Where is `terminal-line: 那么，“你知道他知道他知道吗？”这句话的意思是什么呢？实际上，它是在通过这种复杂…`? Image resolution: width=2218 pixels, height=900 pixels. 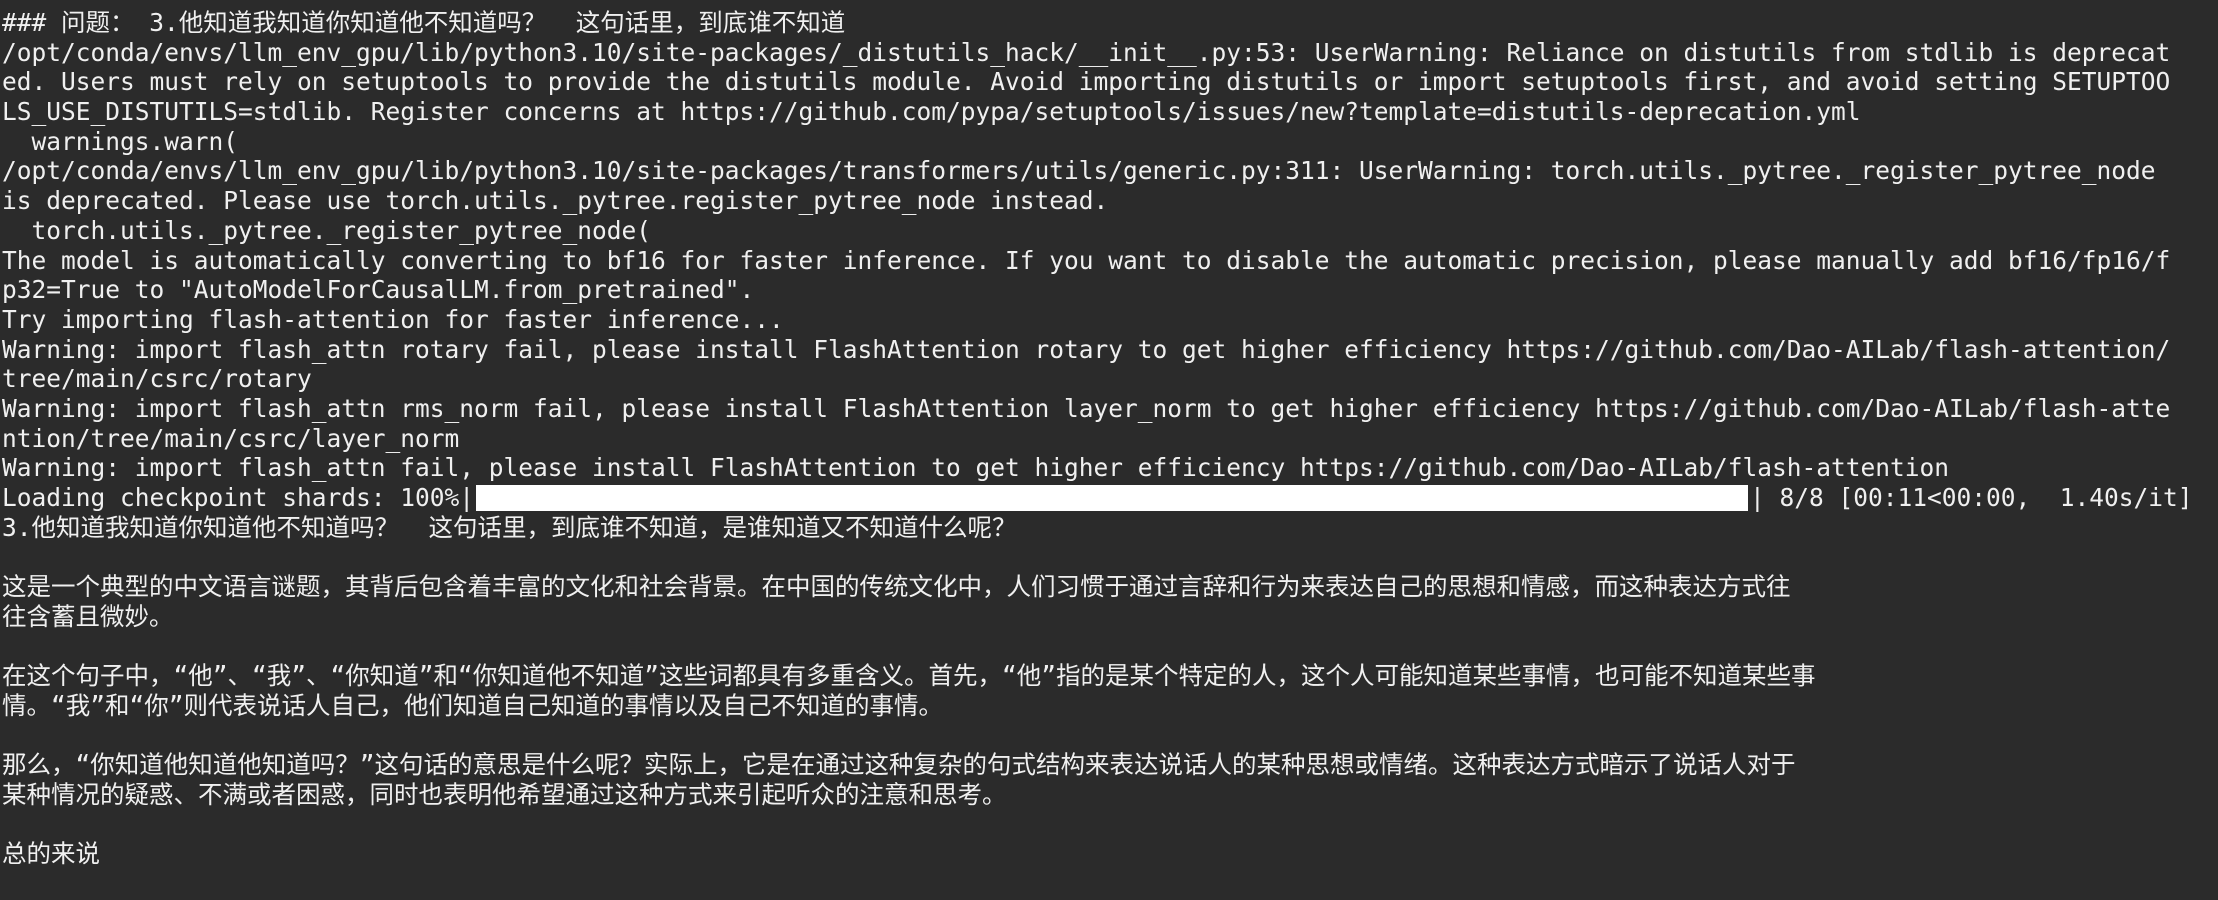
terminal-line: 那么，“你知道他知道他知道吗？”这句话的意思是什么呢？实际上，它是在通过这种复杂… is located at coordinates (899, 765).